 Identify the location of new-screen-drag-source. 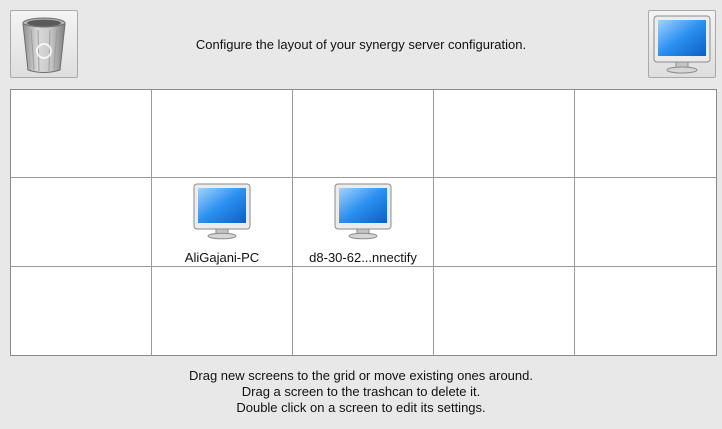
(682, 44).